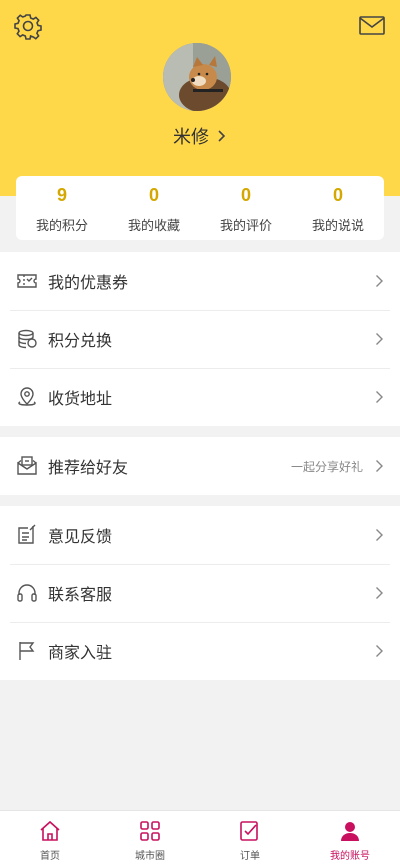  Describe the element at coordinates (350, 856) in the screenshot. I see `tab-label: 我的账号` at that location.